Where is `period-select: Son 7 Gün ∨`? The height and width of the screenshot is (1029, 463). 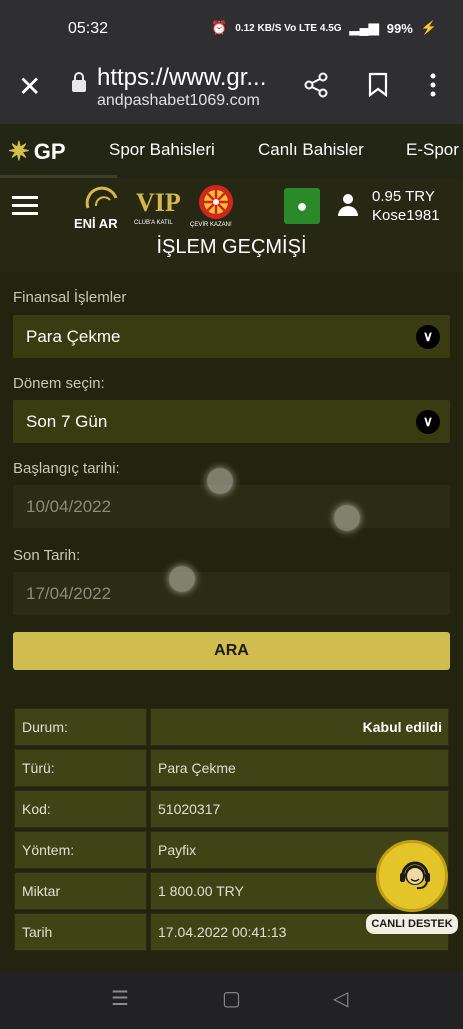 period-select: Son 7 Gün ∨ is located at coordinates (231, 421).